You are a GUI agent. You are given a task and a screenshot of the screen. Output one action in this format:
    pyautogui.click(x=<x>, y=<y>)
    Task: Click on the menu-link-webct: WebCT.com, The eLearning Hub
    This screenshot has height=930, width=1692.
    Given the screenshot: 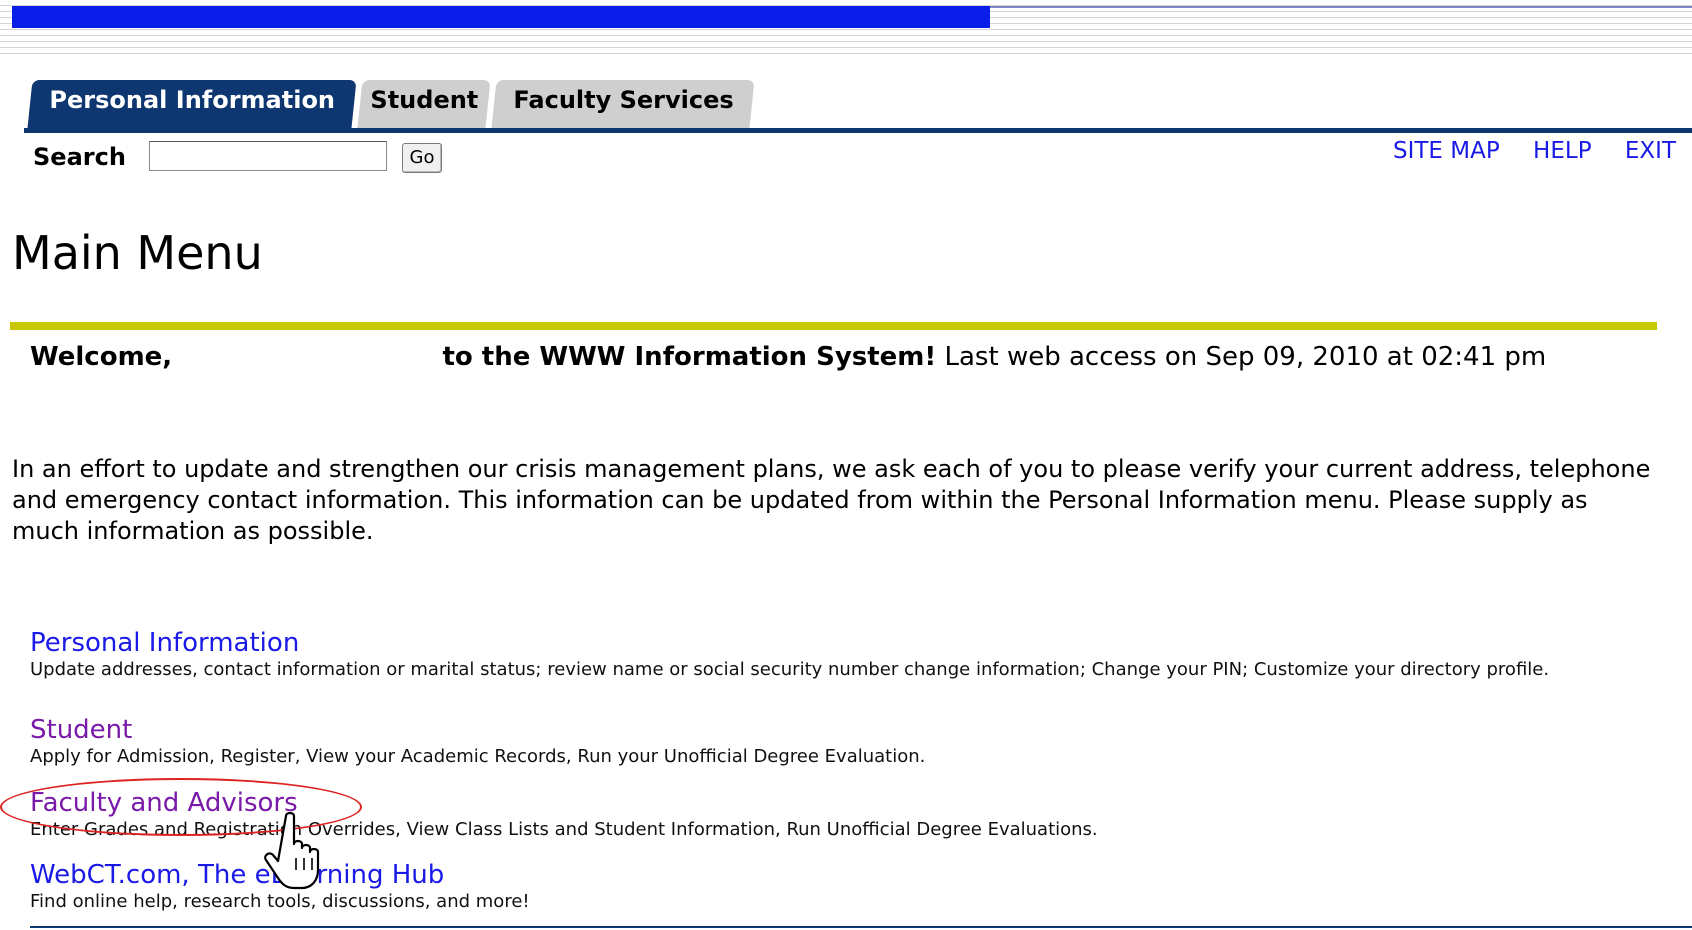 What is the action you would take?
    pyautogui.click(x=237, y=875)
    